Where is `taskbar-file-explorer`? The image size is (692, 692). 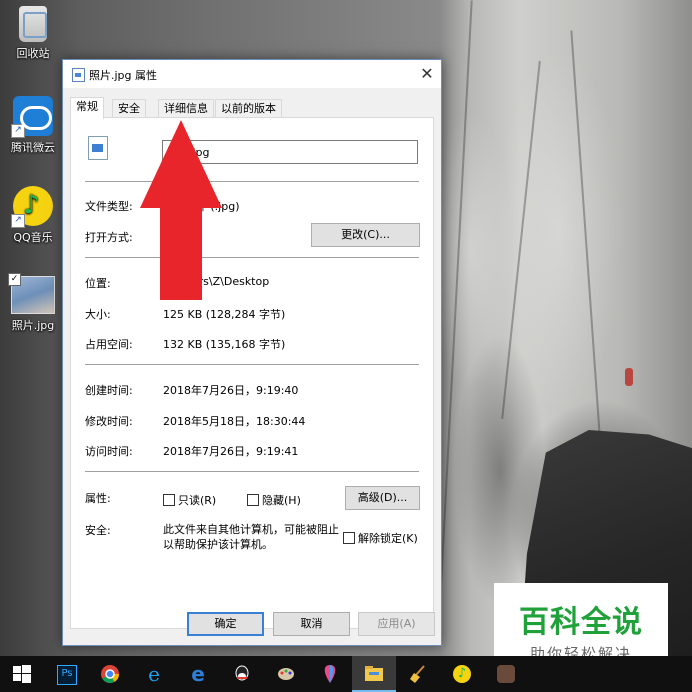
taskbar-file-explorer is located at coordinates (374, 674).